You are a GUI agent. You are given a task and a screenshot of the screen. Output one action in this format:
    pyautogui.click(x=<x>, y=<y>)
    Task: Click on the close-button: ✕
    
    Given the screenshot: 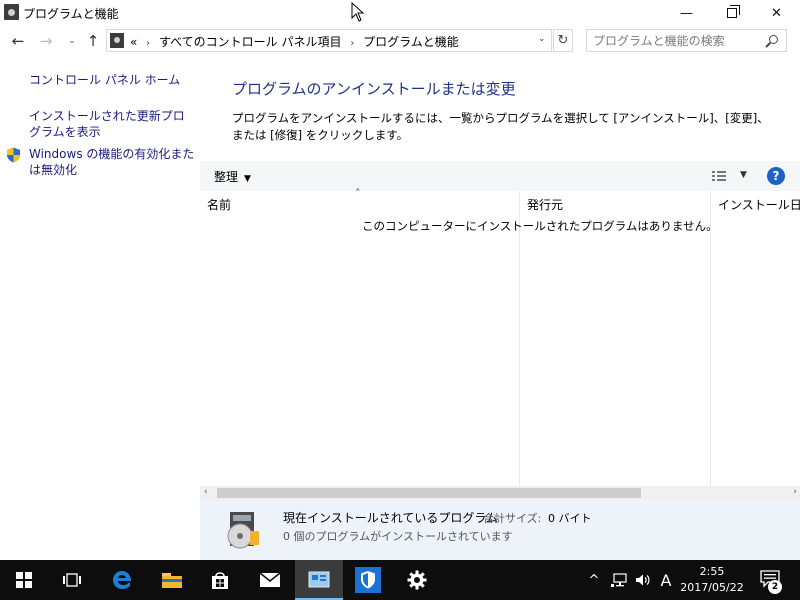 What is the action you would take?
    pyautogui.click(x=776, y=13)
    